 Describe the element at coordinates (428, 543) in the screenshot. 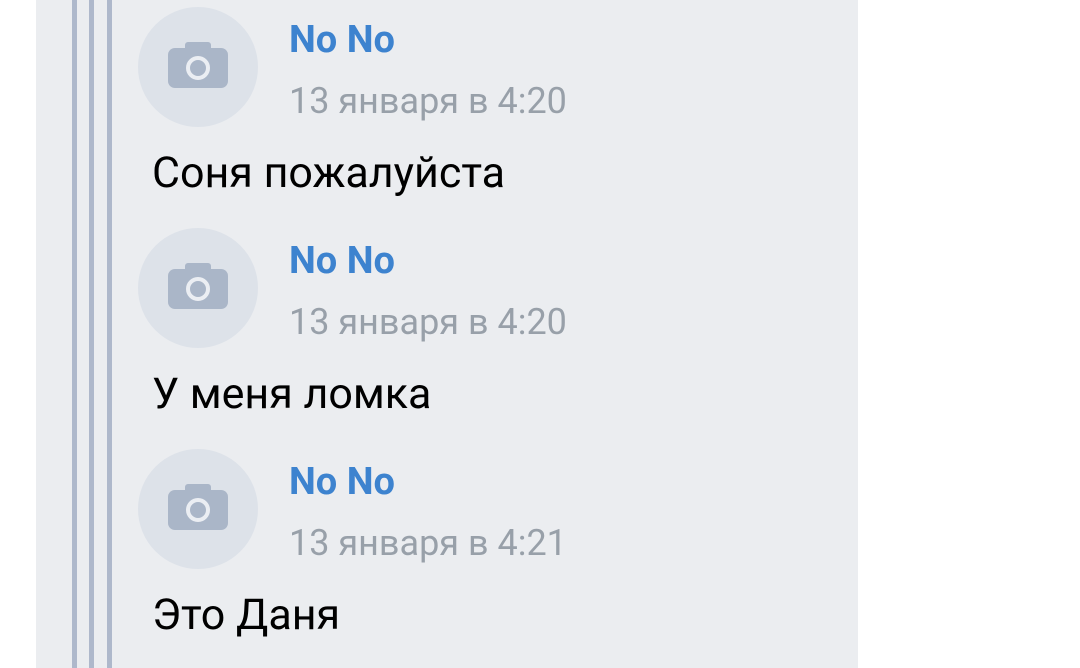

I see `comment-date: 13 января в 4:21` at that location.